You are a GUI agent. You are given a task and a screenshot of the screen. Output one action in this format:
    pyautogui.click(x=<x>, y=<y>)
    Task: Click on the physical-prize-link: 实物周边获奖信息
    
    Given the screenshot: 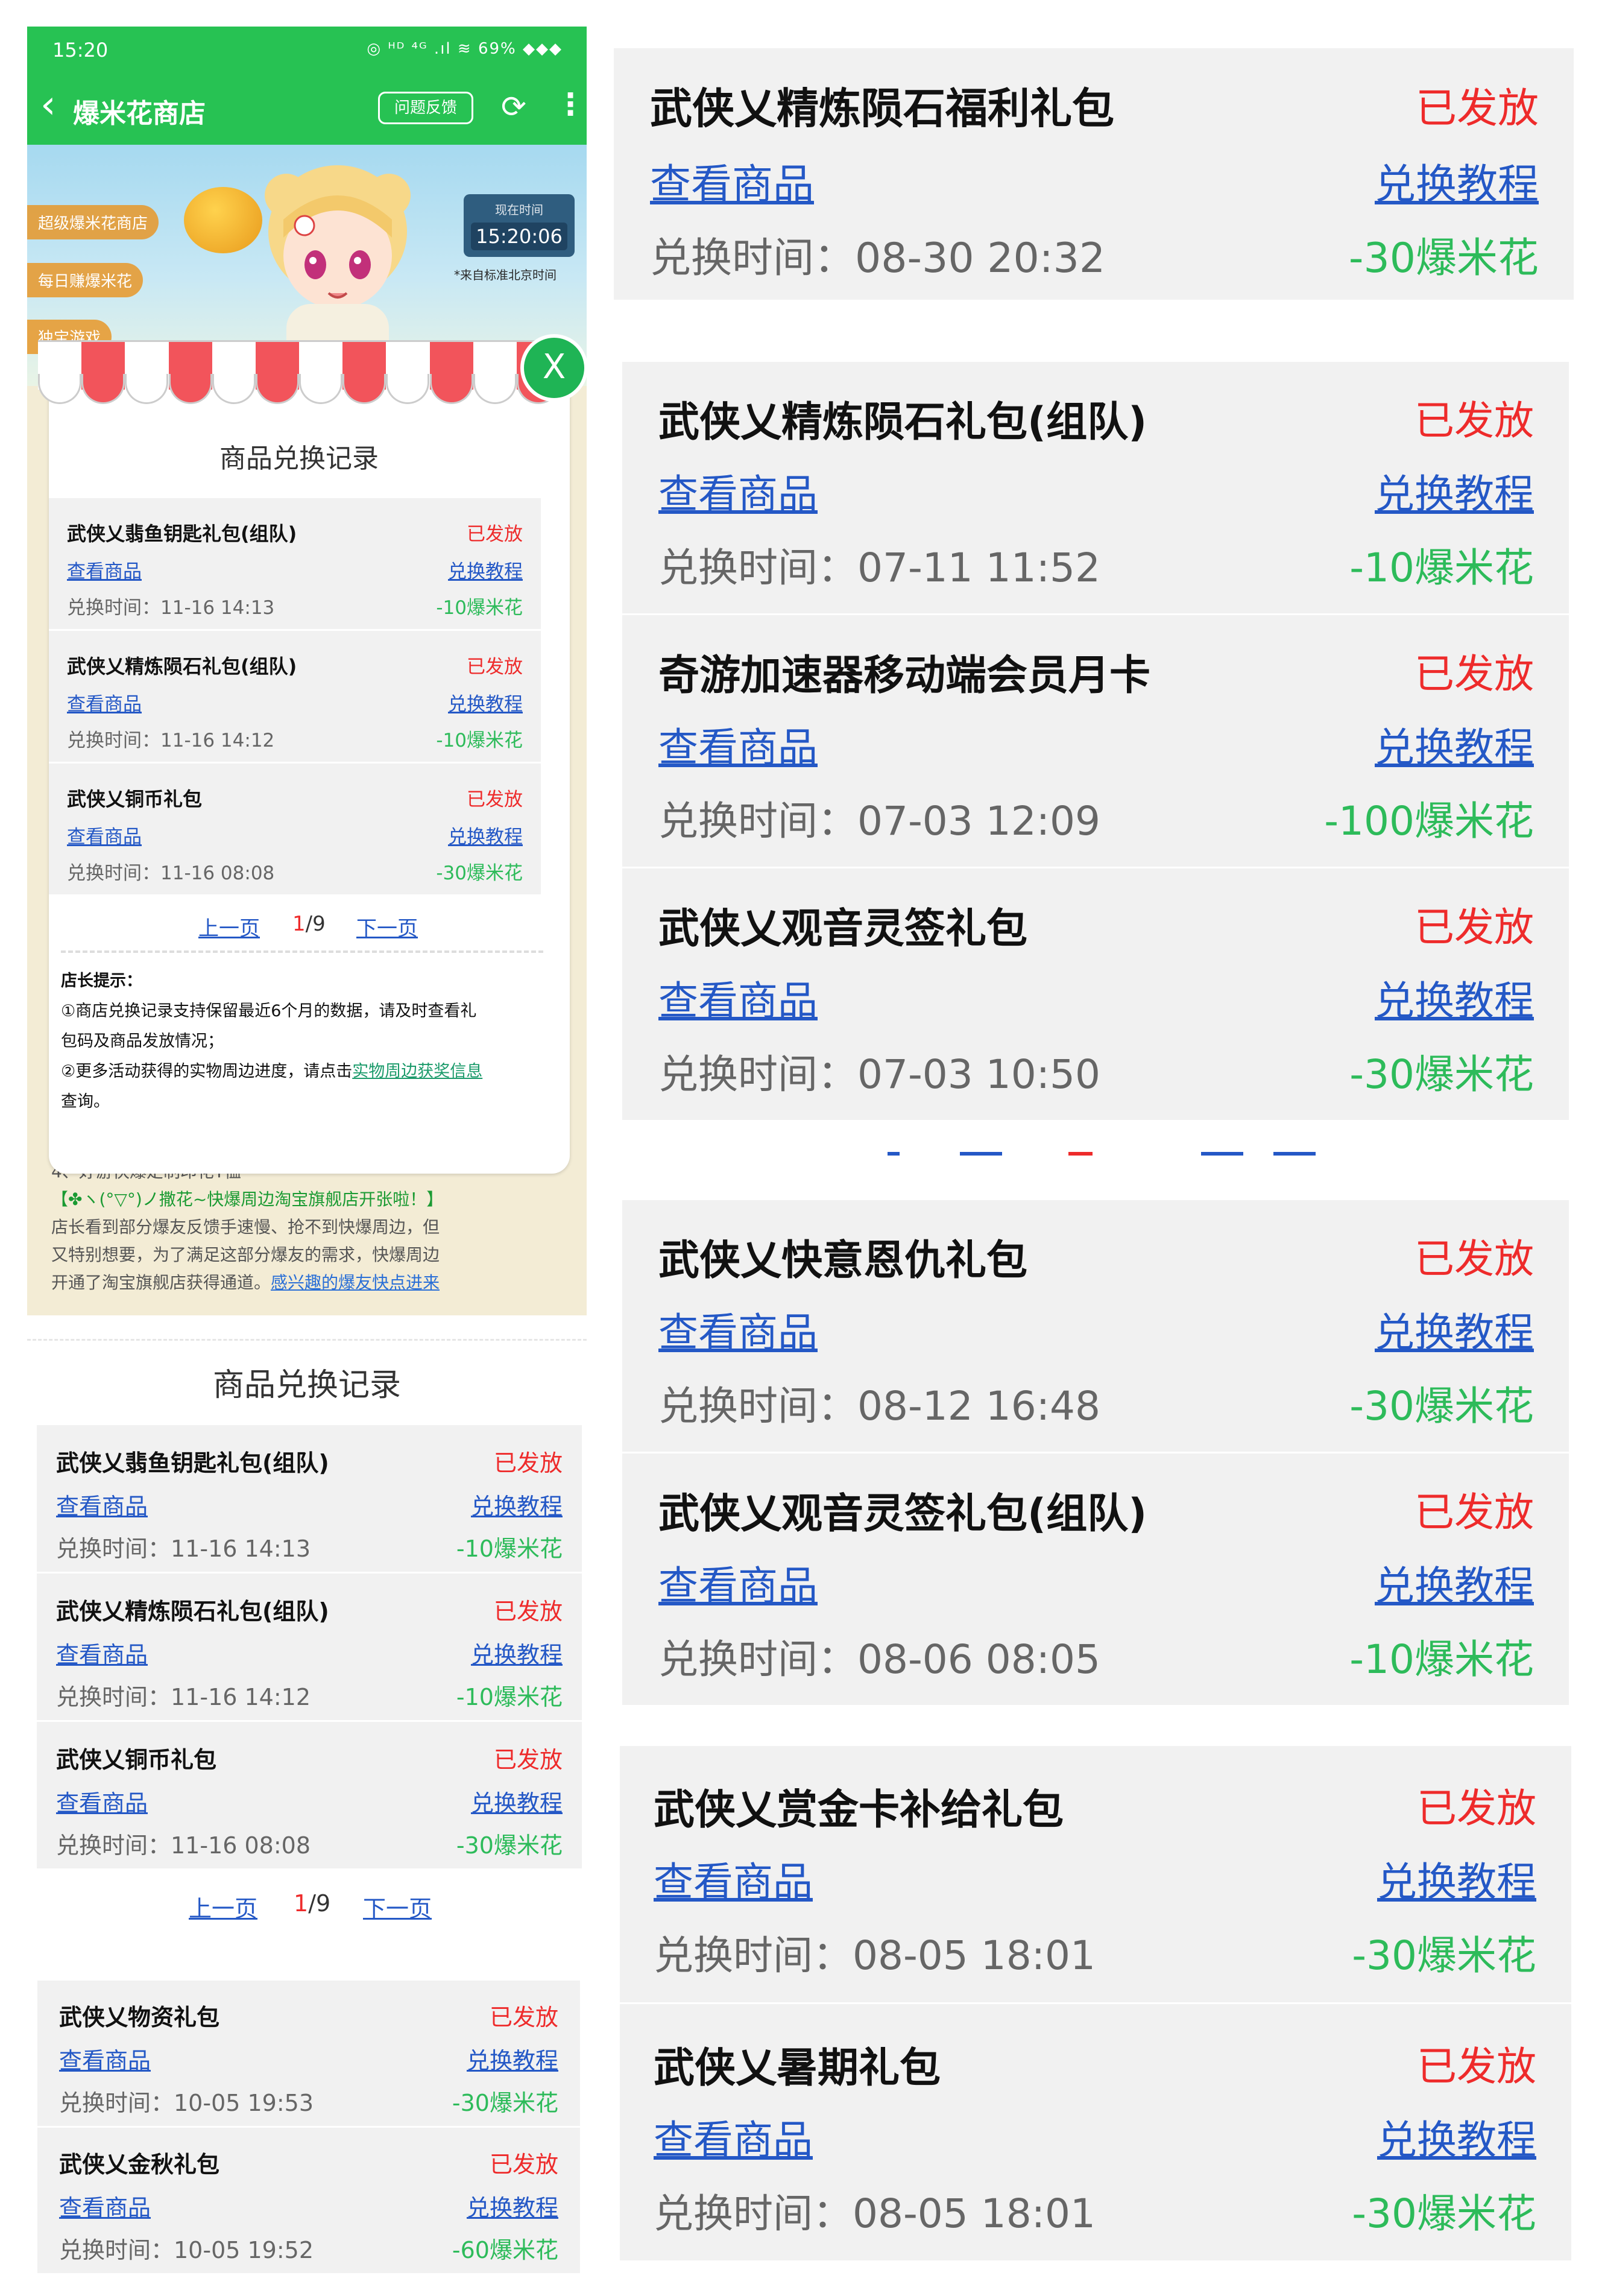 What is the action you would take?
    pyautogui.click(x=417, y=1071)
    